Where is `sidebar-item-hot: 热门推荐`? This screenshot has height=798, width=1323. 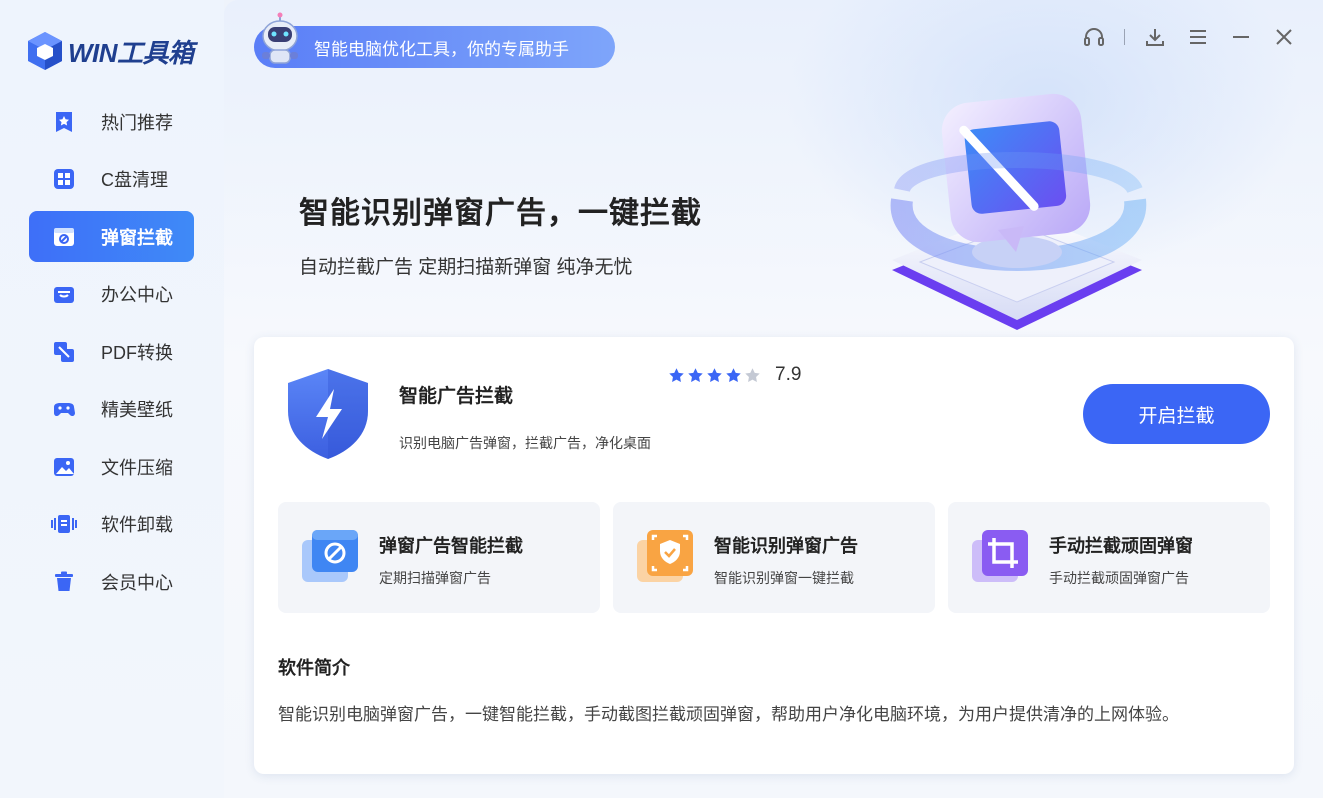
sidebar-item-hot: 热门推荐 is located at coordinates (111, 121).